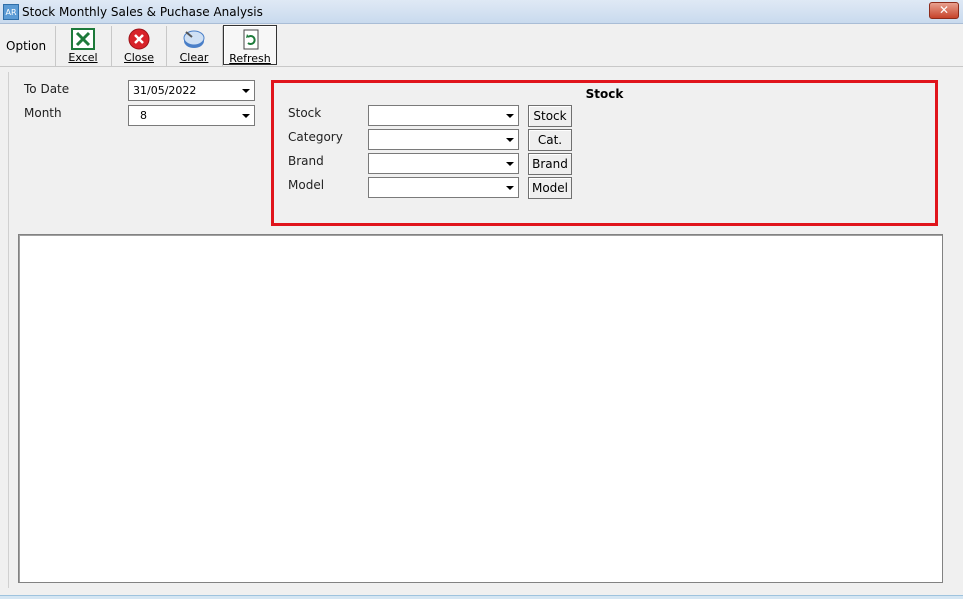 This screenshot has height=599, width=963. I want to click on to-date-picker: 31/05/2022, so click(191, 90).